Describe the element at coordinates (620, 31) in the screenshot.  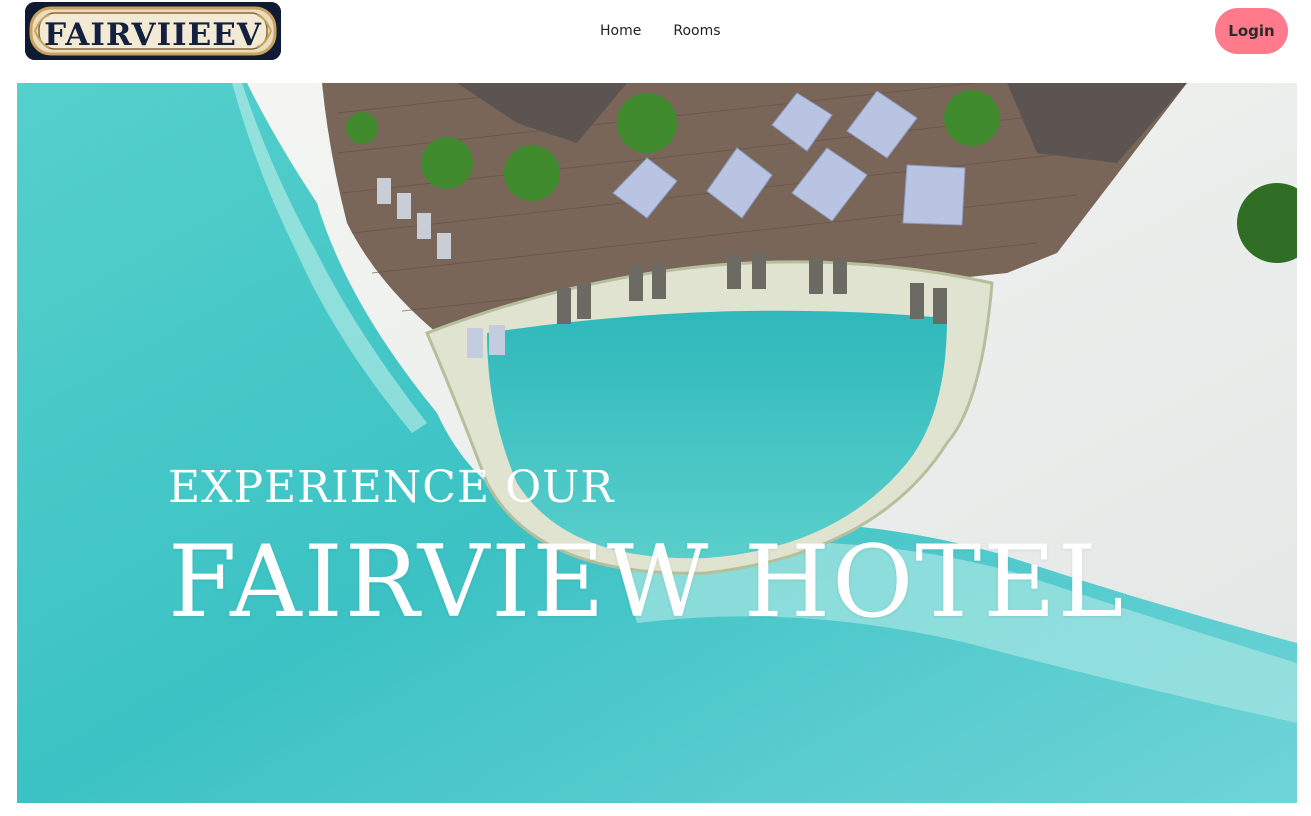
I see `nav-home-link: Home` at that location.